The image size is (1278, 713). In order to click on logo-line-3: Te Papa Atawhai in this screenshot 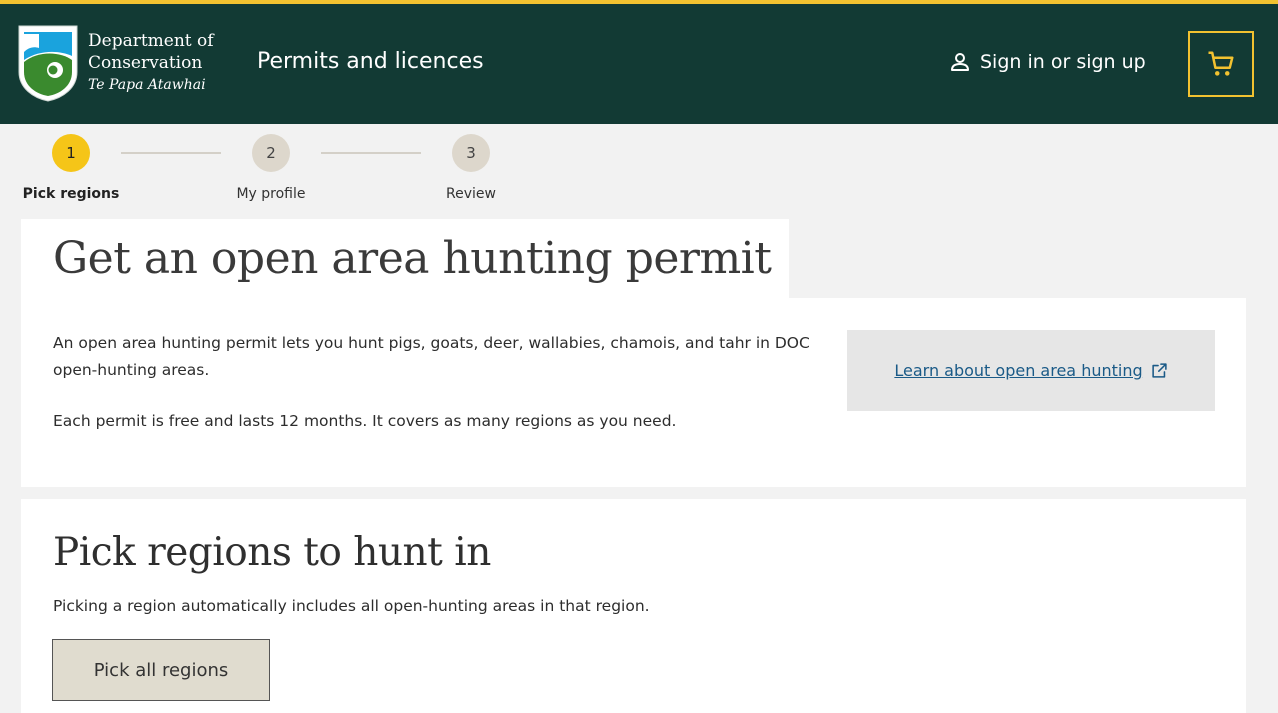, I will do `click(147, 85)`.